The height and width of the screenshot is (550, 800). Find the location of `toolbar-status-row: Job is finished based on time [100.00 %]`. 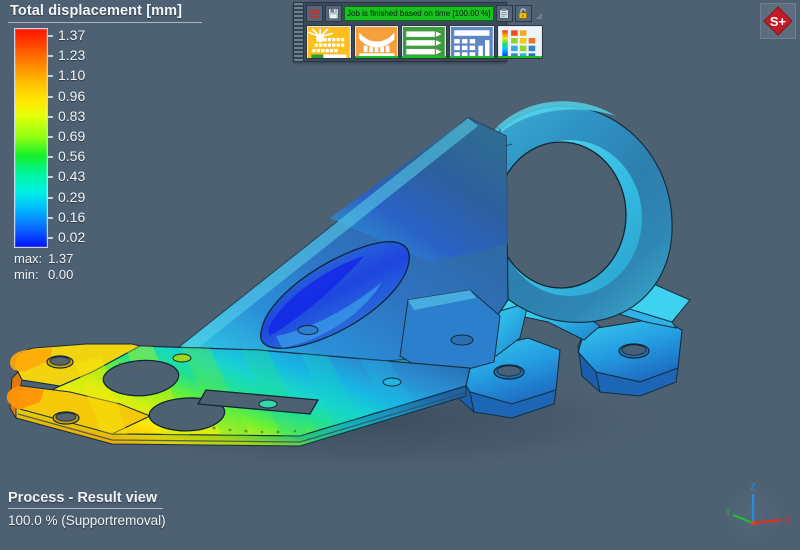

toolbar-status-row: Job is finished based on time [100.00 %] is located at coordinates (424, 13).